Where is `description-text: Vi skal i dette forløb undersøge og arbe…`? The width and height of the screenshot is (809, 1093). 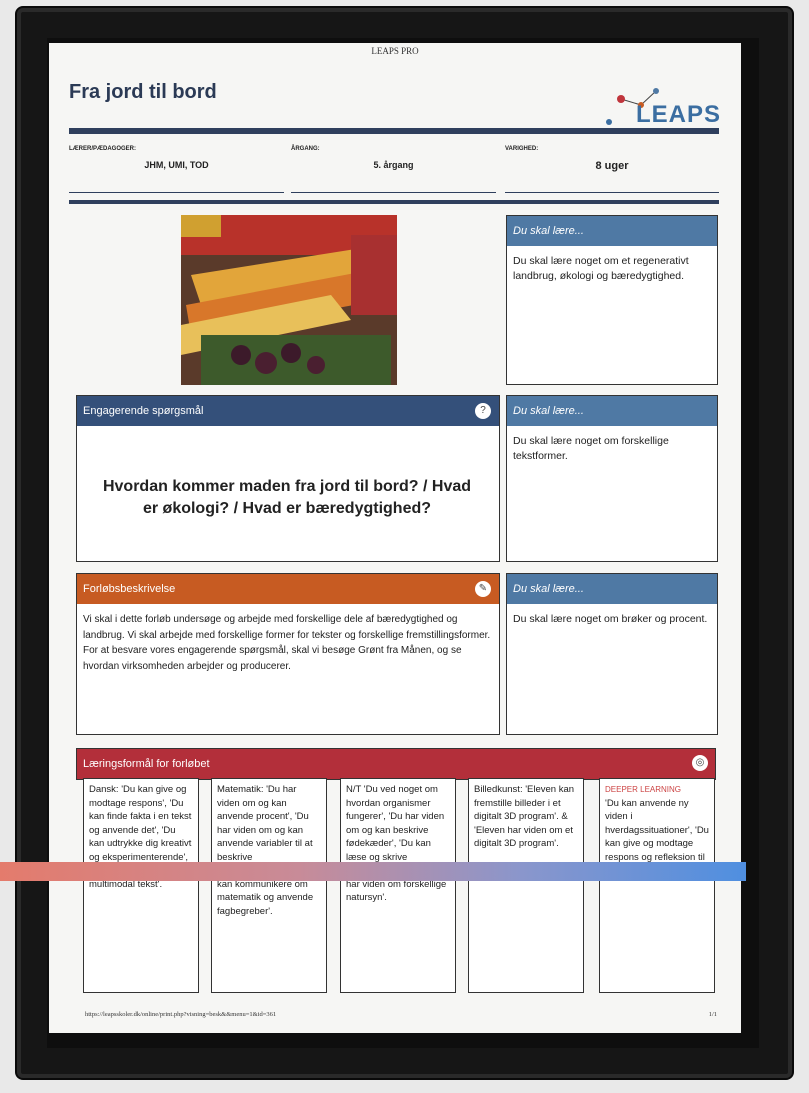 description-text: Vi skal i dette forløb undersøge og arbe… is located at coordinates (287, 643).